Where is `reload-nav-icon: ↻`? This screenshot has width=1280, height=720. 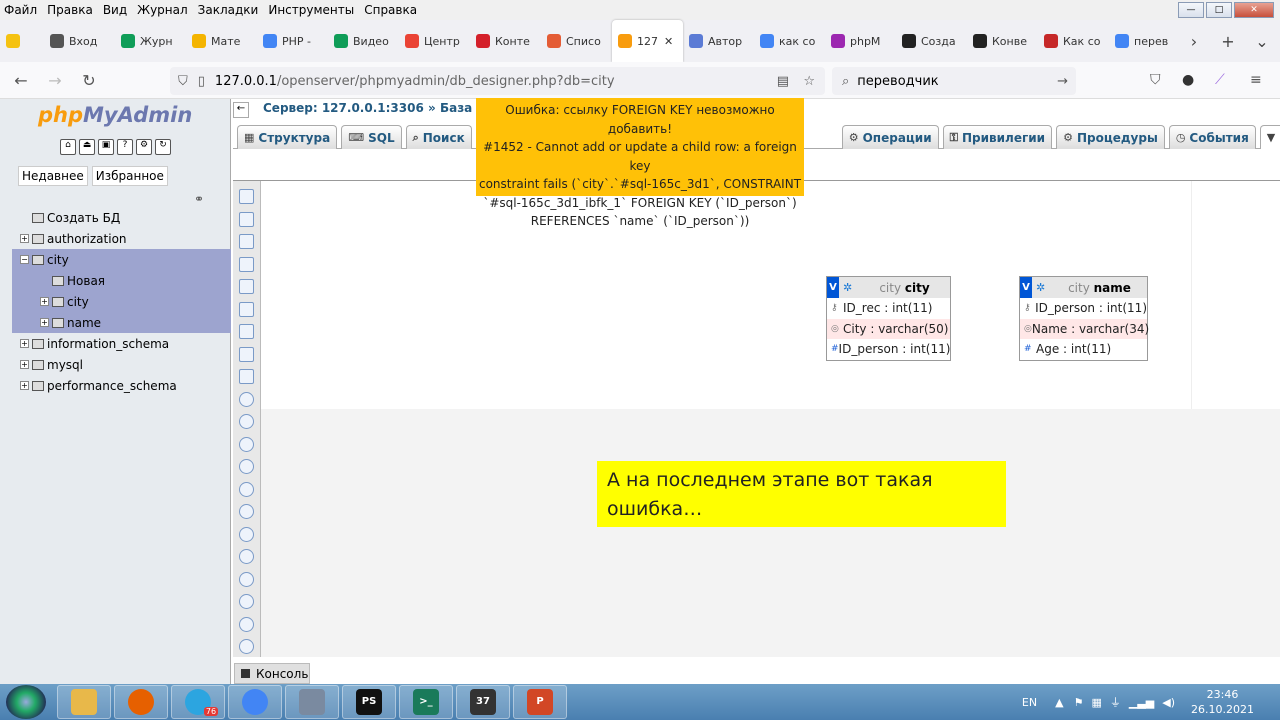
reload-nav-icon: ↻ is located at coordinates (163, 147).